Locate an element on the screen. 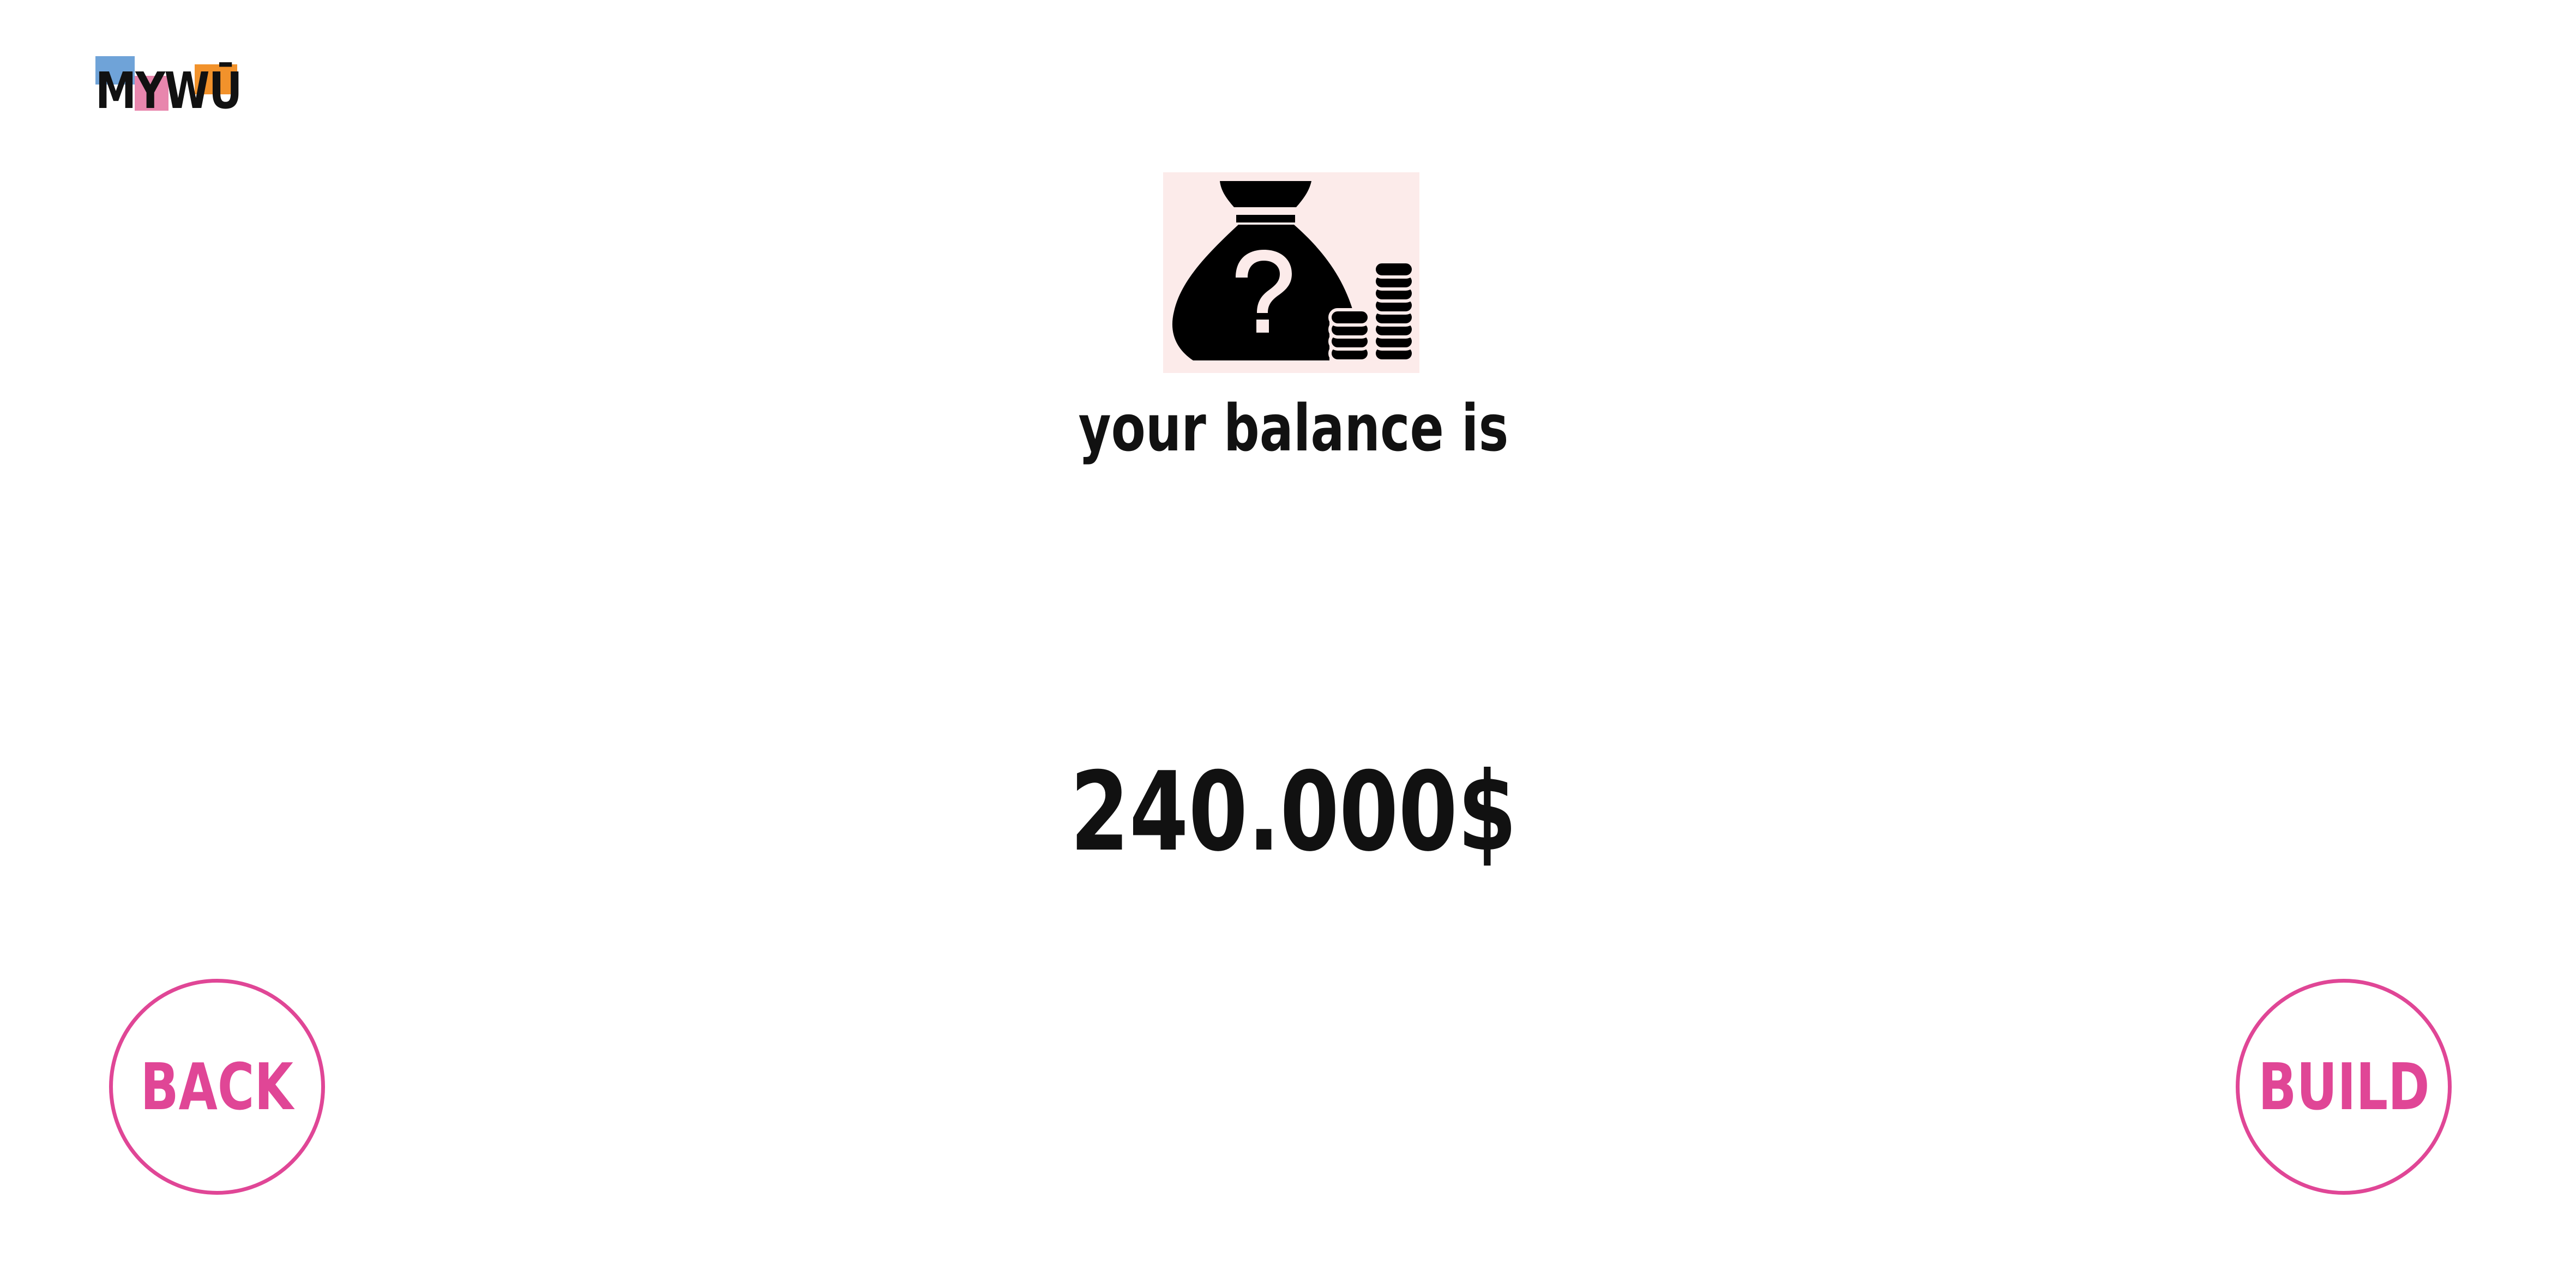  logo-text: MYWŪ is located at coordinates (168, 91).